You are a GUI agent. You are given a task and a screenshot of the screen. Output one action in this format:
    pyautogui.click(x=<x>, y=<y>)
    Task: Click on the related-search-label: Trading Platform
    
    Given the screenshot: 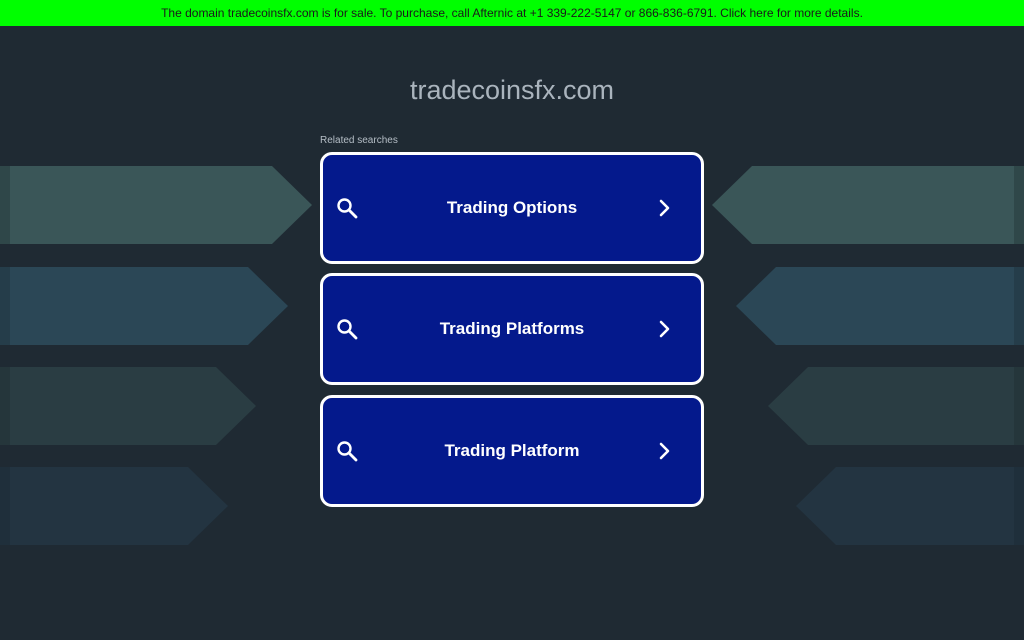 What is the action you would take?
    pyautogui.click(x=512, y=450)
    